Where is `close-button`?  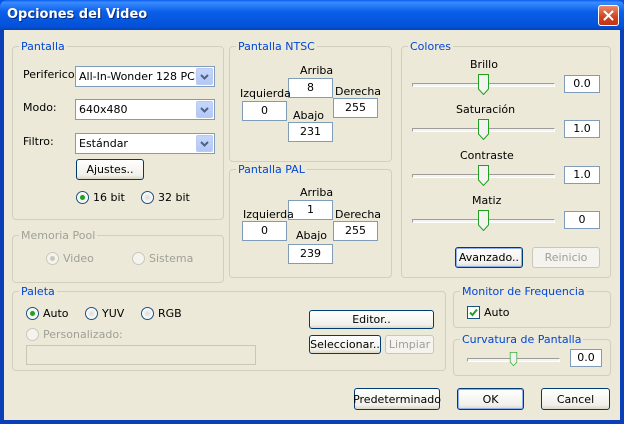
close-button is located at coordinates (608, 15).